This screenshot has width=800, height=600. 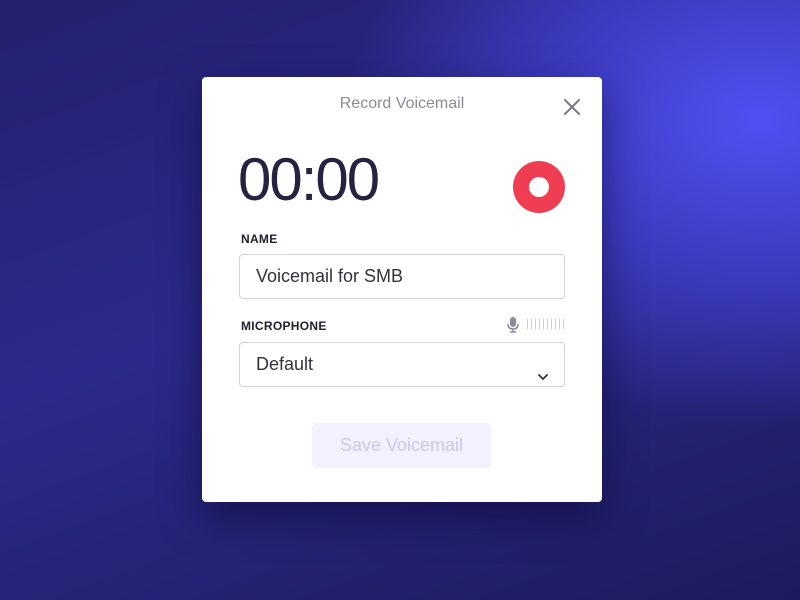 What do you see at coordinates (513, 325) in the screenshot?
I see `microphone-icon` at bounding box center [513, 325].